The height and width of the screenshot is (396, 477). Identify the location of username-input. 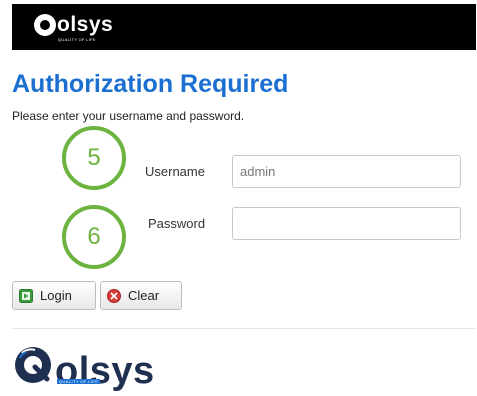
(346, 171).